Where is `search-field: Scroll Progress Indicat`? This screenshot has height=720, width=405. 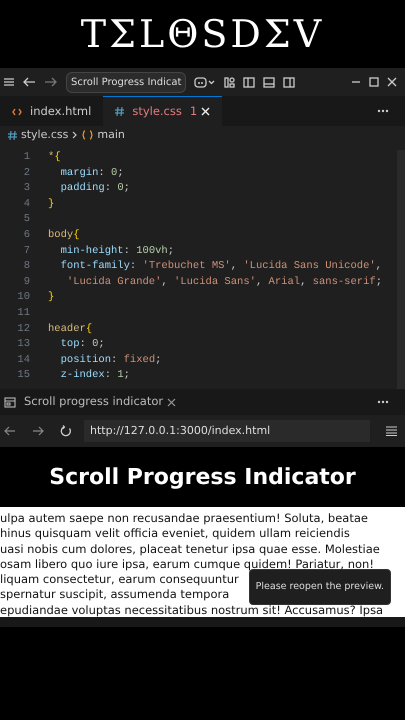
search-field: Scroll Progress Indicat is located at coordinates (126, 82).